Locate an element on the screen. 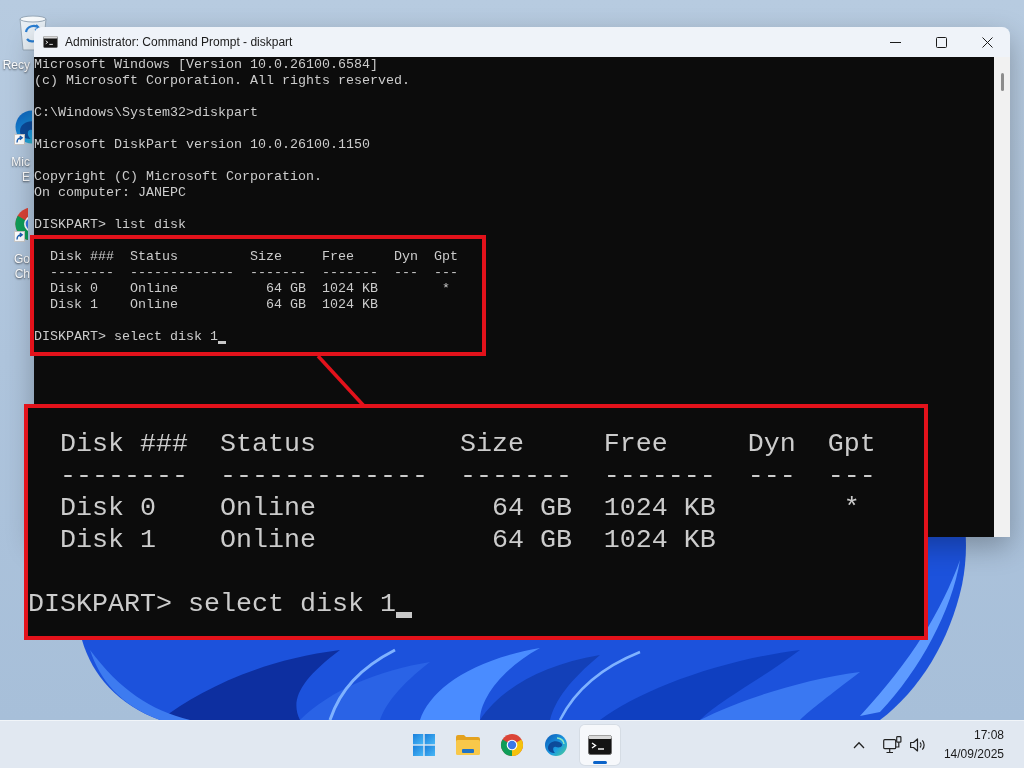 The height and width of the screenshot is (768, 1024). maximize-icon is located at coordinates (941, 42).